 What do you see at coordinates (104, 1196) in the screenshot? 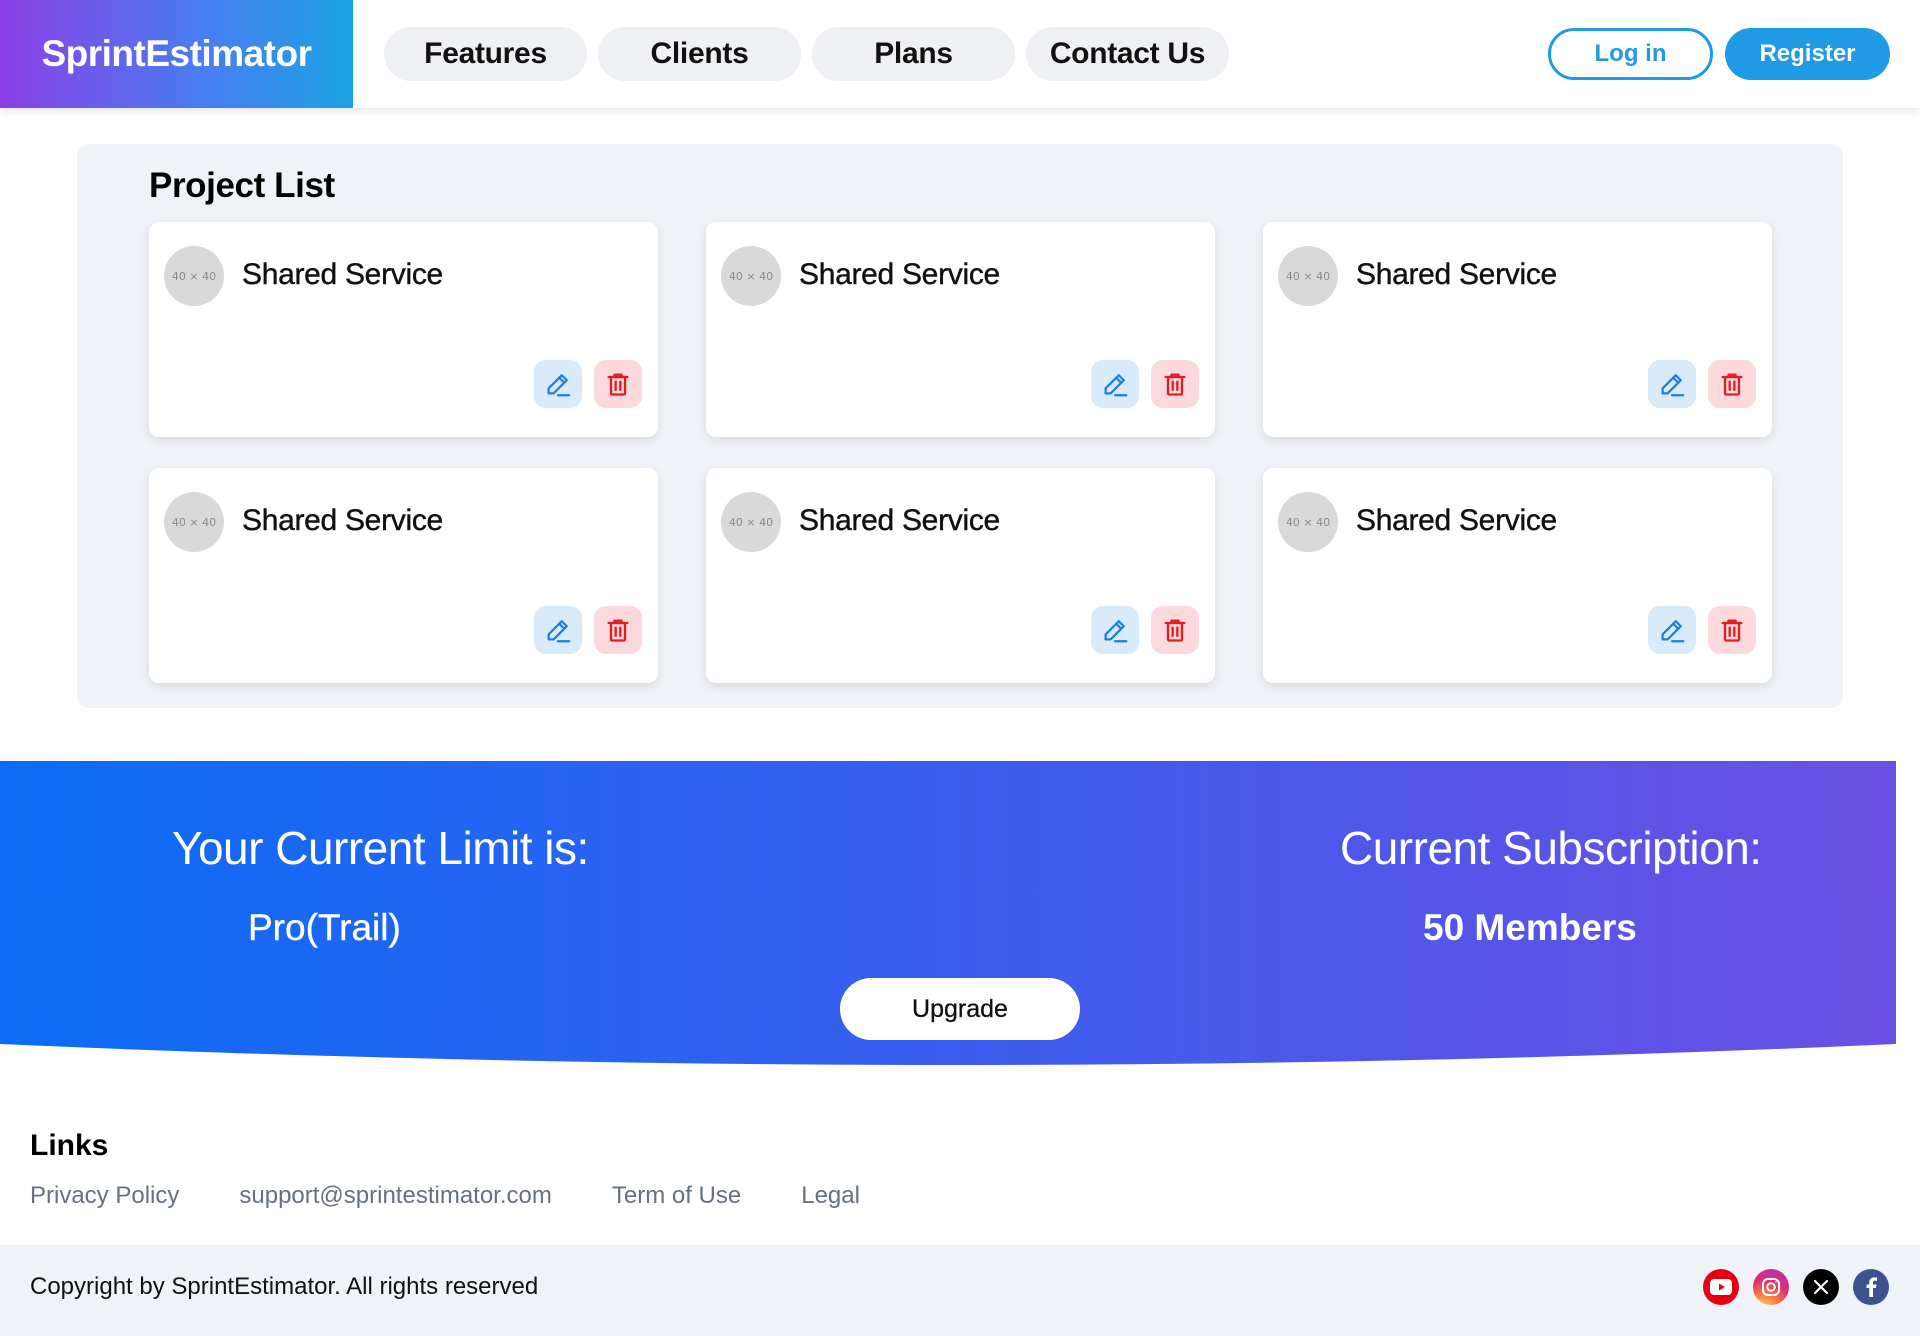
I see `privacy-policy-link: Privacy Policy` at bounding box center [104, 1196].